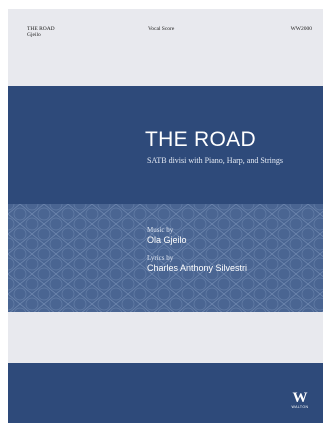  I want to click on composer-name: Ola Gjeilo, so click(167, 240).